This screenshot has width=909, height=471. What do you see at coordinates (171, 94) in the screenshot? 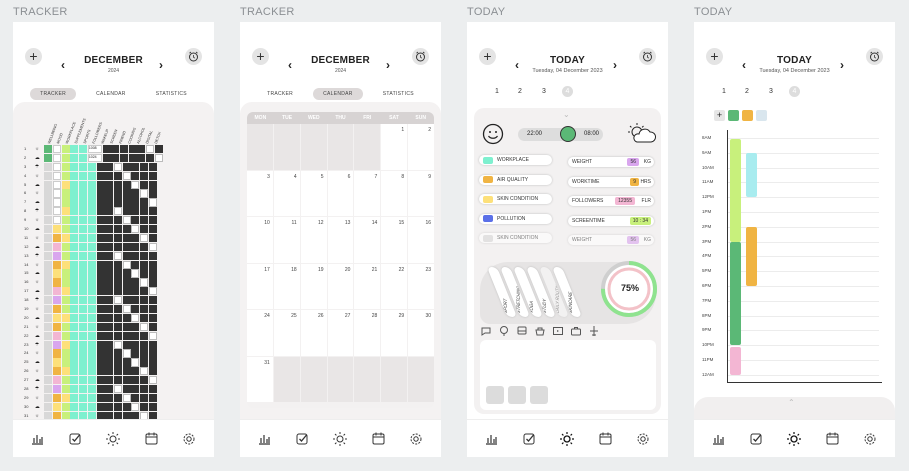
I see `tab-statistics: STATISTICS` at bounding box center [171, 94].